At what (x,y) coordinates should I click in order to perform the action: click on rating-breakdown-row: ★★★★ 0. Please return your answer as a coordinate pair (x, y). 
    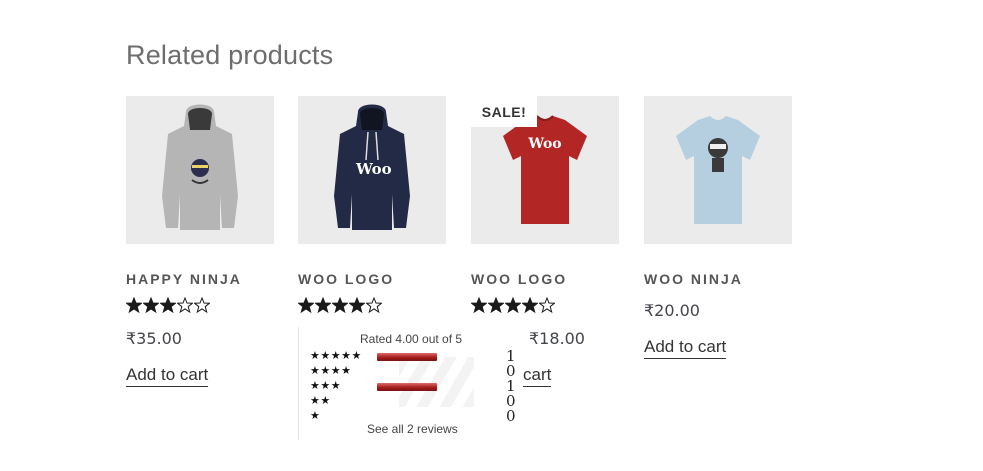
    Looking at the image, I should click on (415, 371).